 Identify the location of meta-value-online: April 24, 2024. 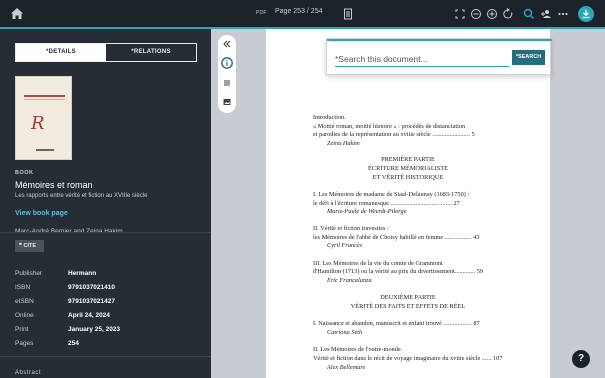
(89, 315).